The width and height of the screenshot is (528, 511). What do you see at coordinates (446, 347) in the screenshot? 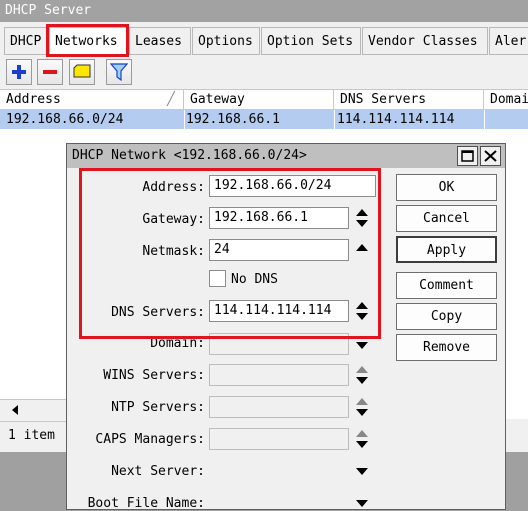
I see `remove-dialog-button: Remove` at bounding box center [446, 347].